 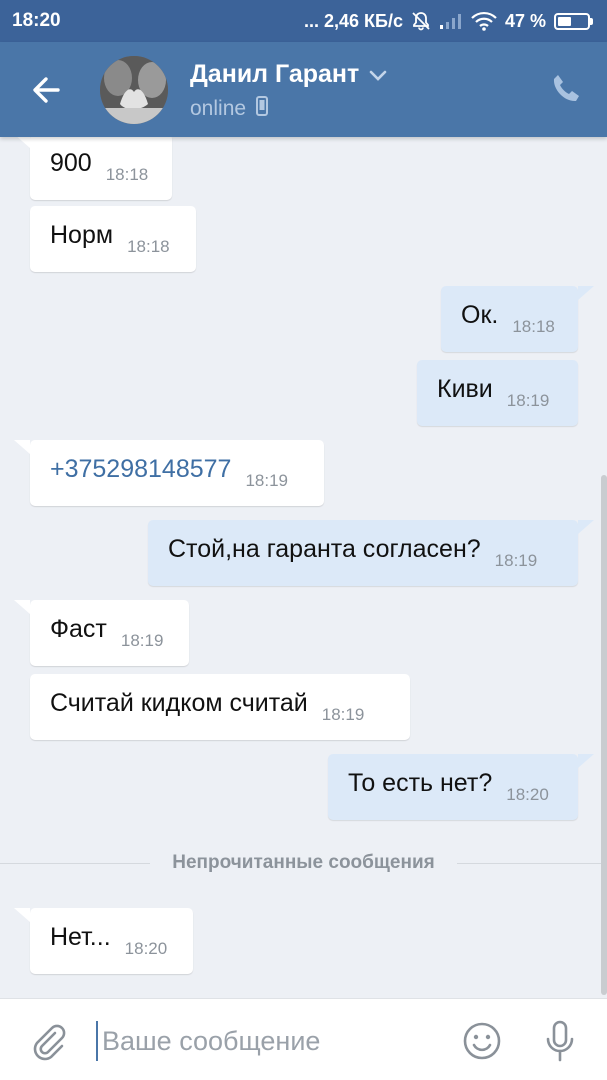 I want to click on contact-name-text: Данил Гарант, so click(x=275, y=74).